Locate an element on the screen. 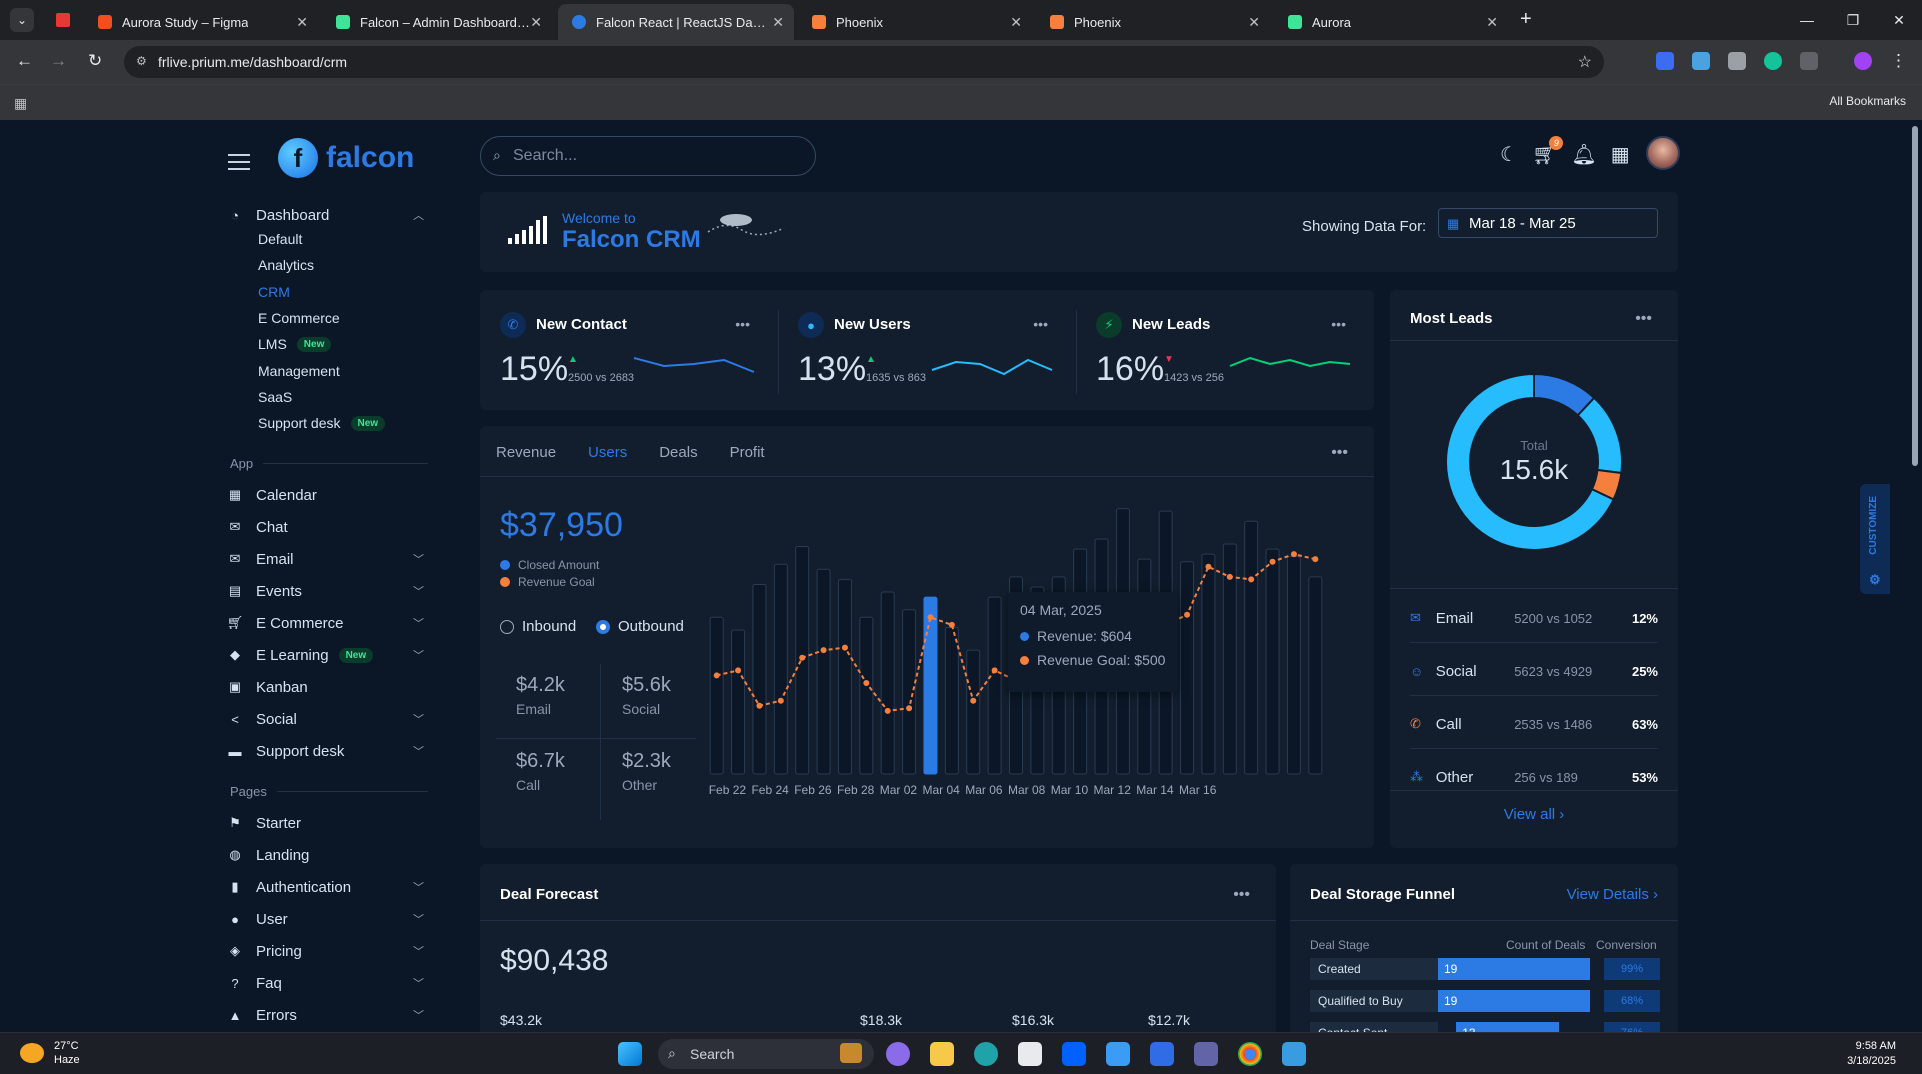 This screenshot has height=1074, width=1922. browser-tab: Aurora ✕ is located at coordinates (1391, 22).